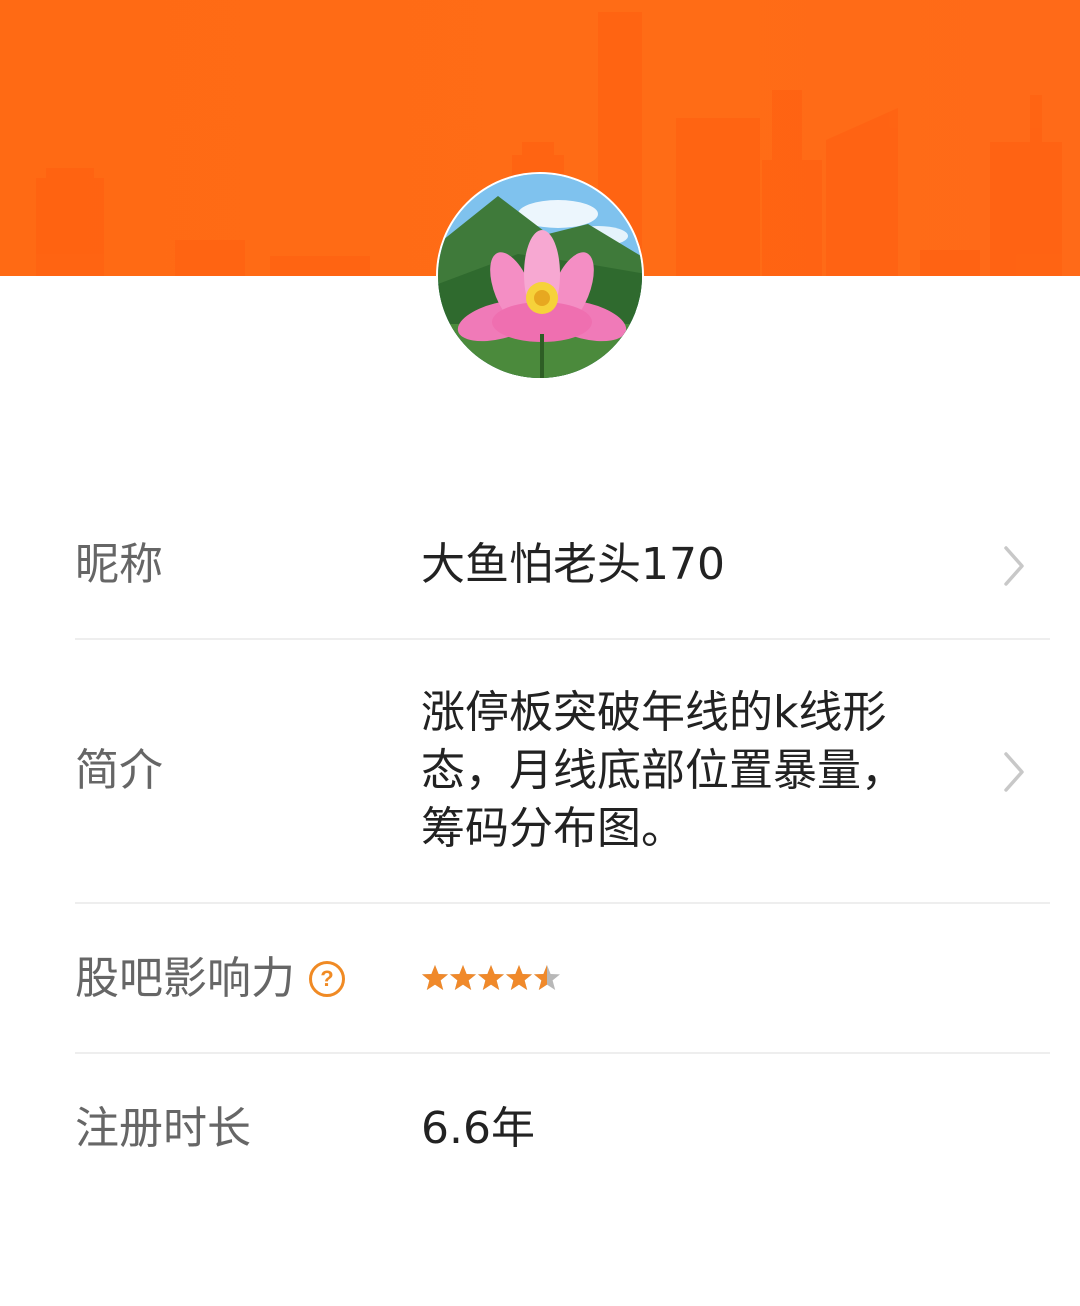  Describe the element at coordinates (553, 828) in the screenshot. I see `intro-line: 筹码分布图。` at that location.